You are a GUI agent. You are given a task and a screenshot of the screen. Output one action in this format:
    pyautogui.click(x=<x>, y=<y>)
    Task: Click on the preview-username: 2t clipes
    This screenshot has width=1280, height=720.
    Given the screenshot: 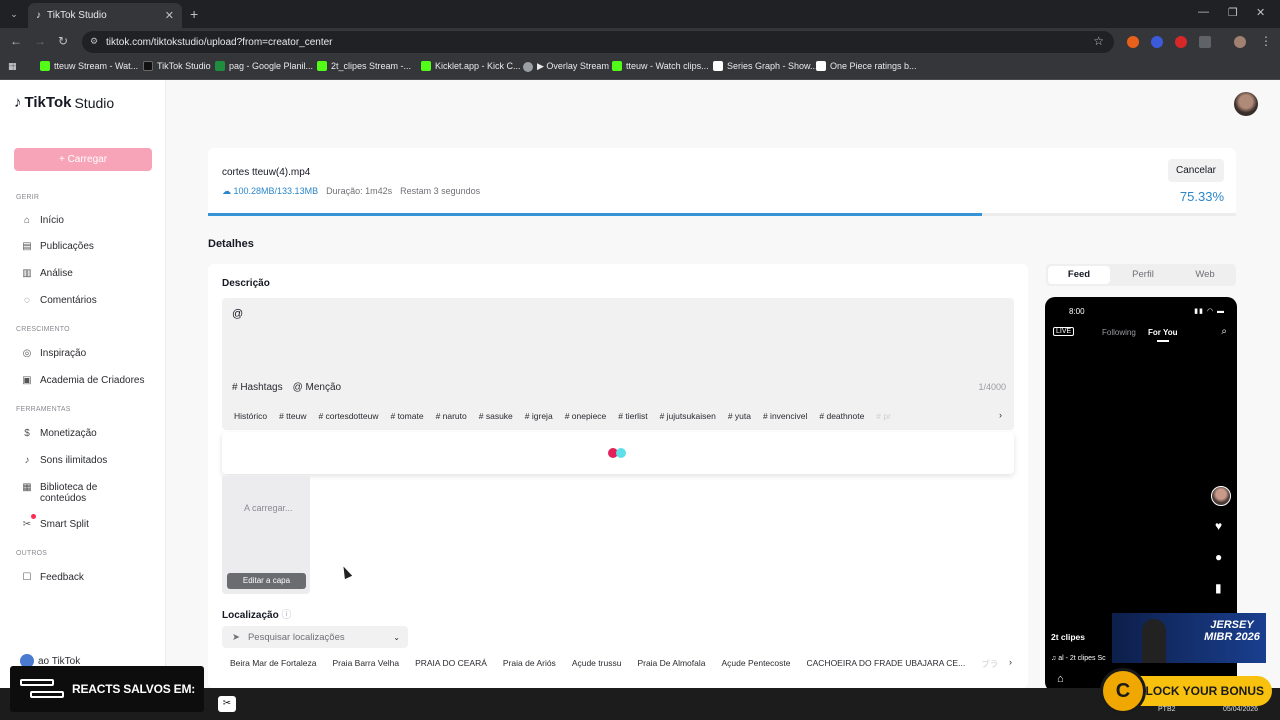 What is the action you would take?
    pyautogui.click(x=1068, y=637)
    